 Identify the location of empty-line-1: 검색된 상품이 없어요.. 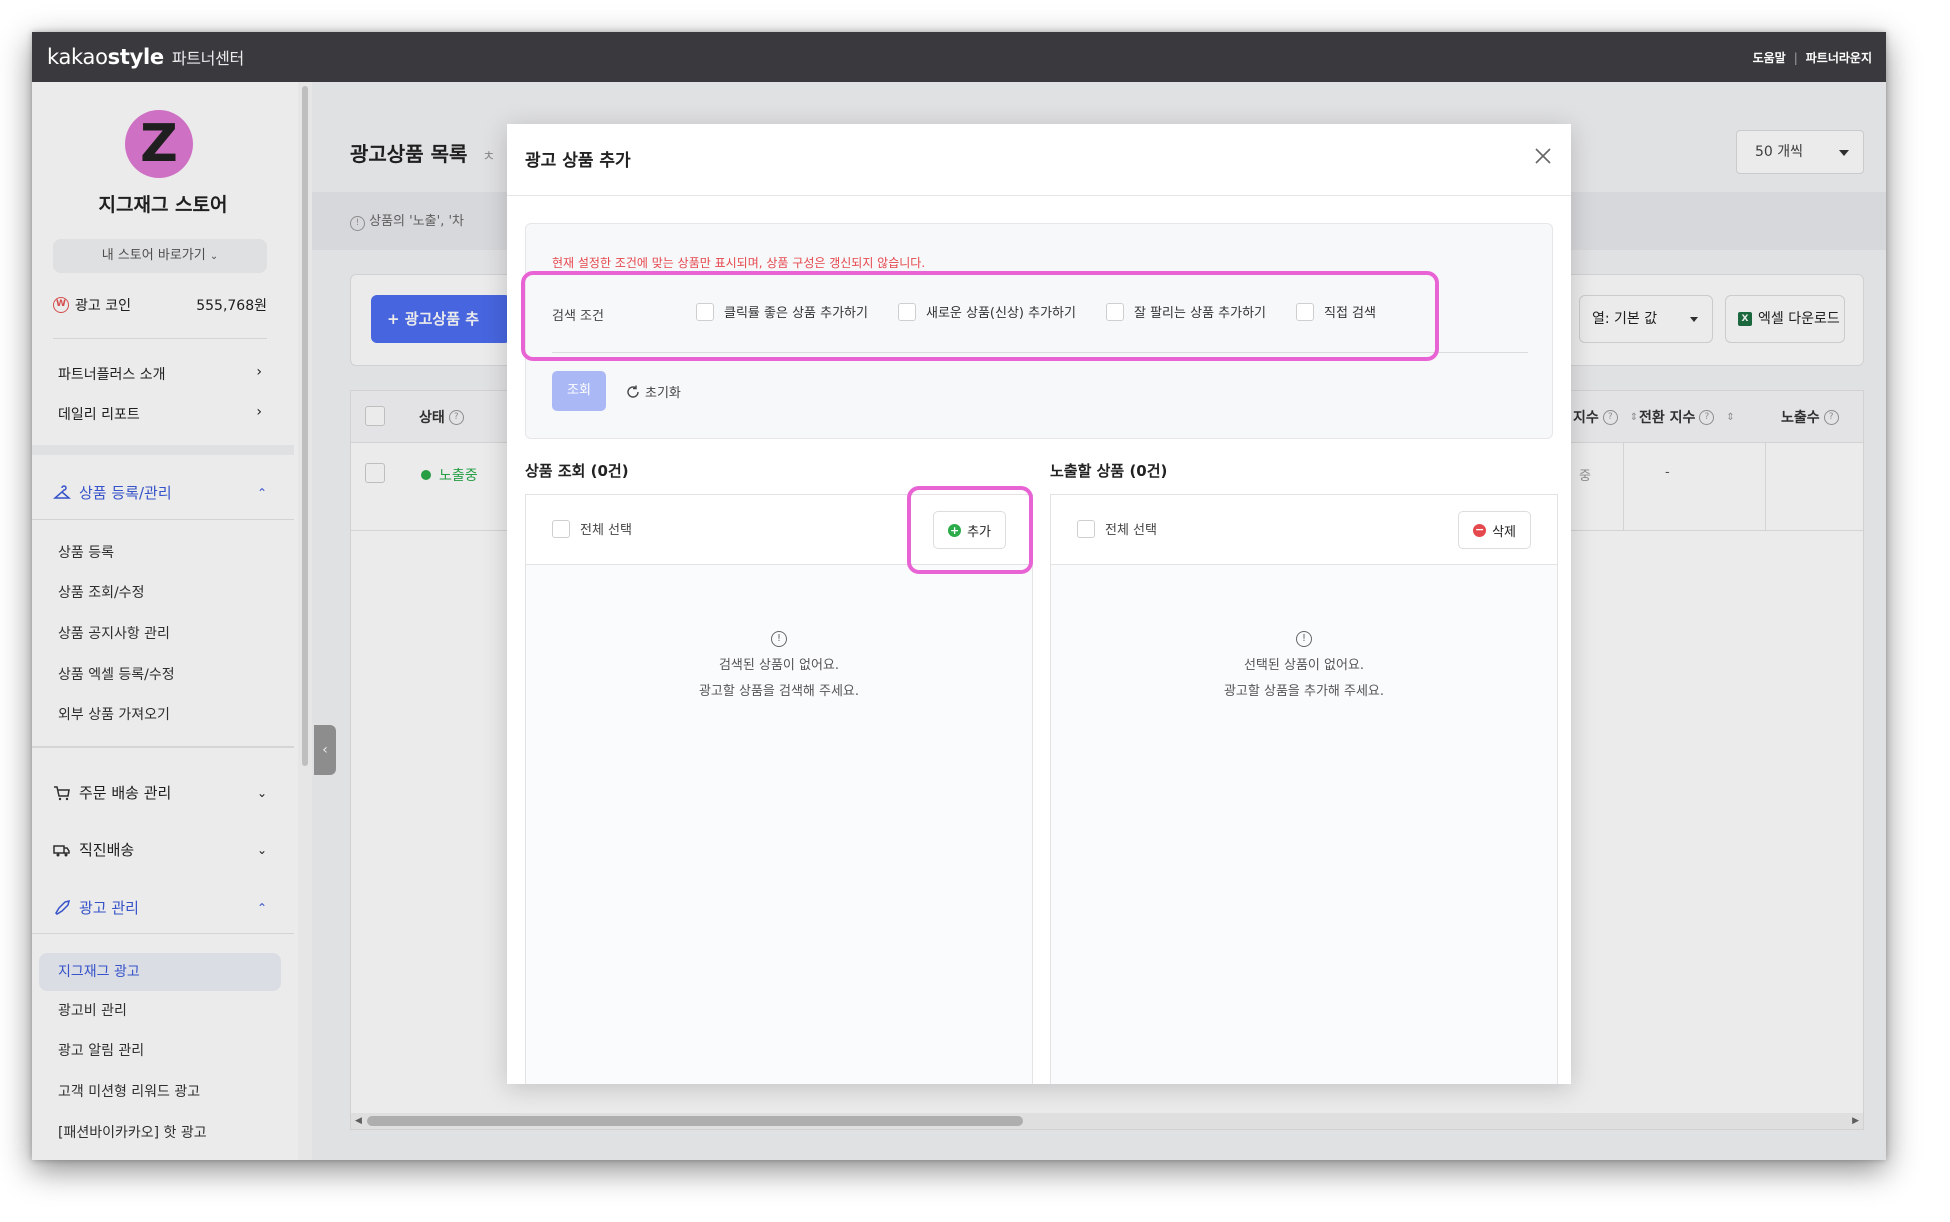
(779, 665).